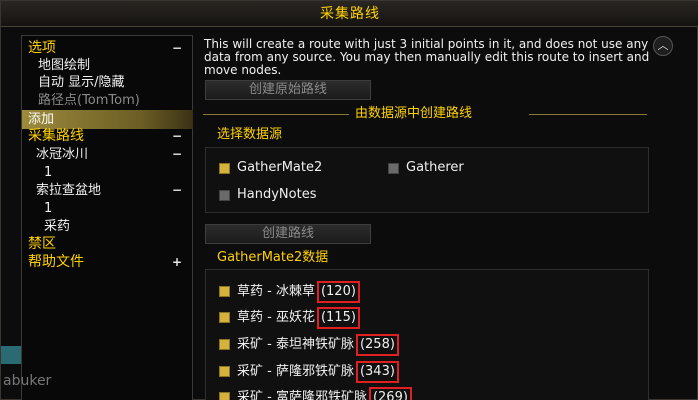 This screenshot has width=698, height=400. Describe the element at coordinates (295, 371) in the screenshot. I see `node-label: 采矿 - 萨隆邪铁矿脉` at that location.